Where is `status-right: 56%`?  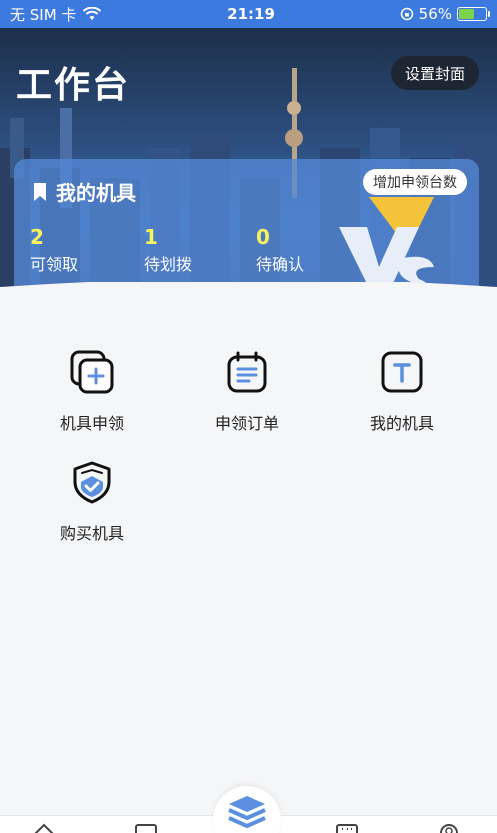
status-right: 56% is located at coordinates (445, 14).